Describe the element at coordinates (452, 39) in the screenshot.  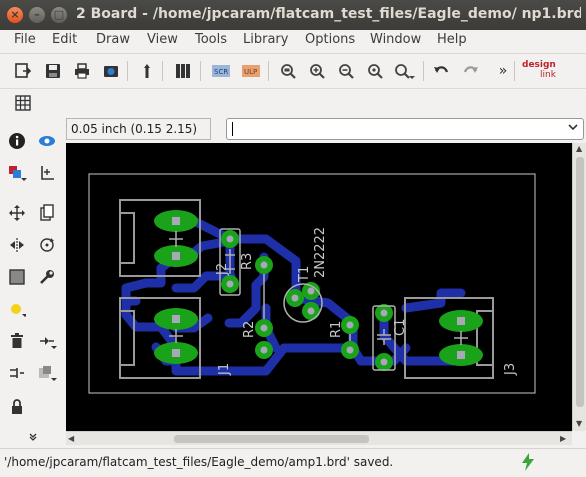
I see `menu-help: Help` at that location.